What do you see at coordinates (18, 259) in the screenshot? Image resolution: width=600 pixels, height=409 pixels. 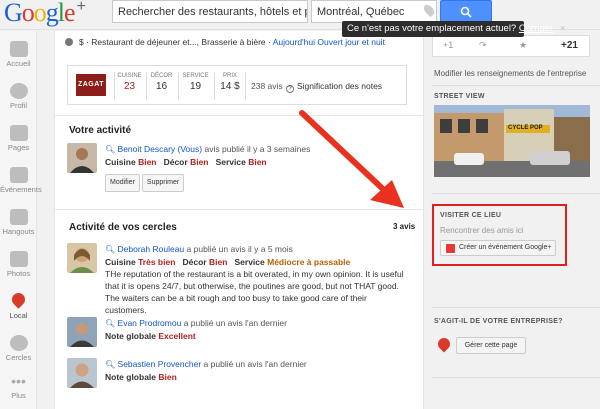 I see `photos-icon` at bounding box center [18, 259].